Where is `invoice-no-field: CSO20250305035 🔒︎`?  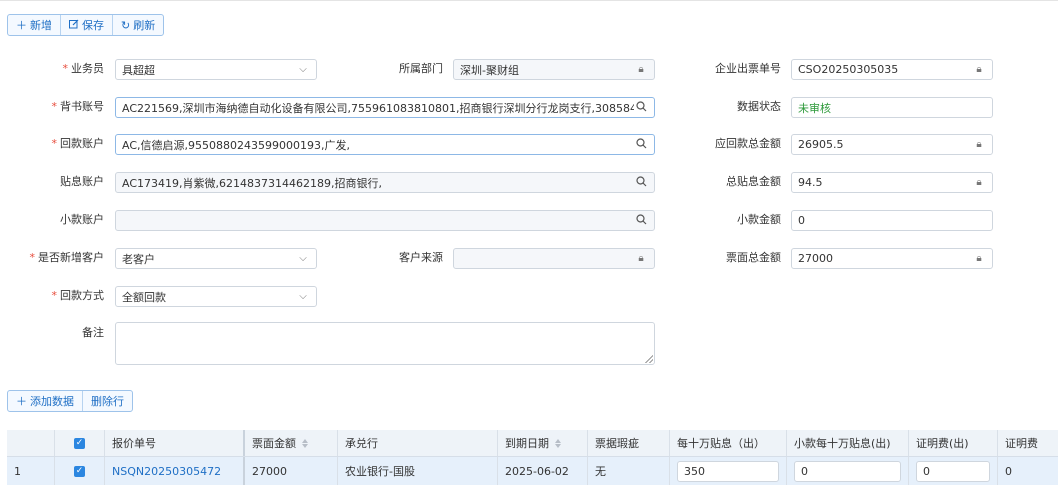
invoice-no-field: CSO20250305035 🔒︎ is located at coordinates (892, 69).